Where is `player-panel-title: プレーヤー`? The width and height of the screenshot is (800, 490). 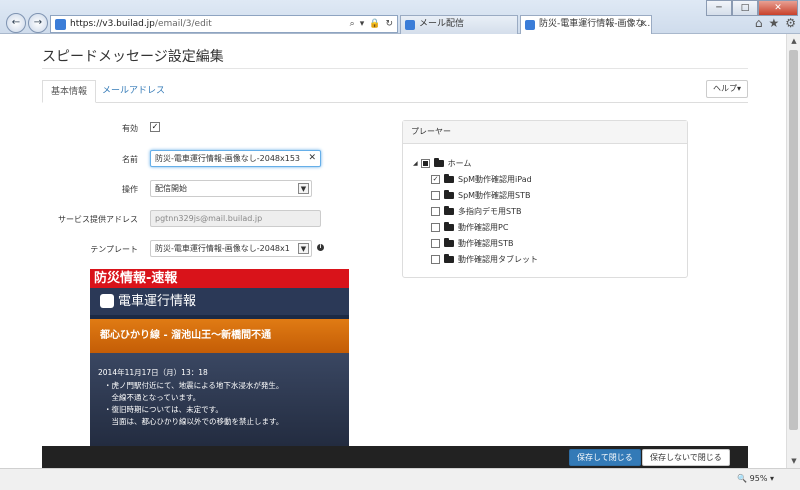 player-panel-title: プレーヤー is located at coordinates (545, 132).